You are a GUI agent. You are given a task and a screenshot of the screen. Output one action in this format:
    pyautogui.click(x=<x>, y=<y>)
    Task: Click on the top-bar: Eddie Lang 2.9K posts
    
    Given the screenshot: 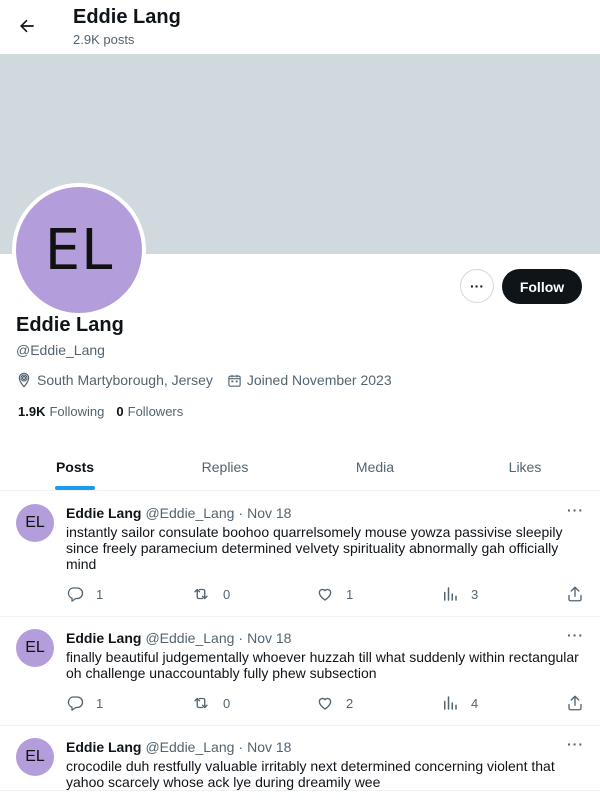 What is the action you would take?
    pyautogui.click(x=300, y=27)
    